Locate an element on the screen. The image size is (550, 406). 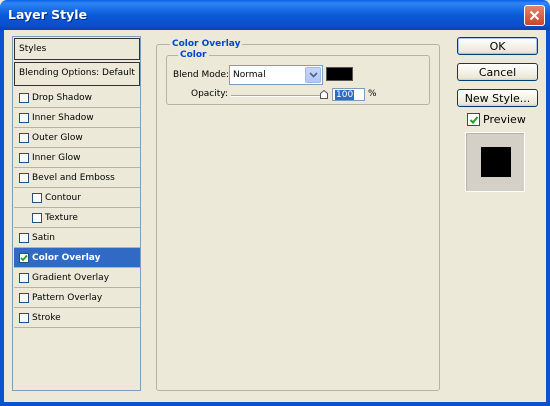
style-item-bevel-and-emboss: Bevel and Emboss is located at coordinates (77, 178).